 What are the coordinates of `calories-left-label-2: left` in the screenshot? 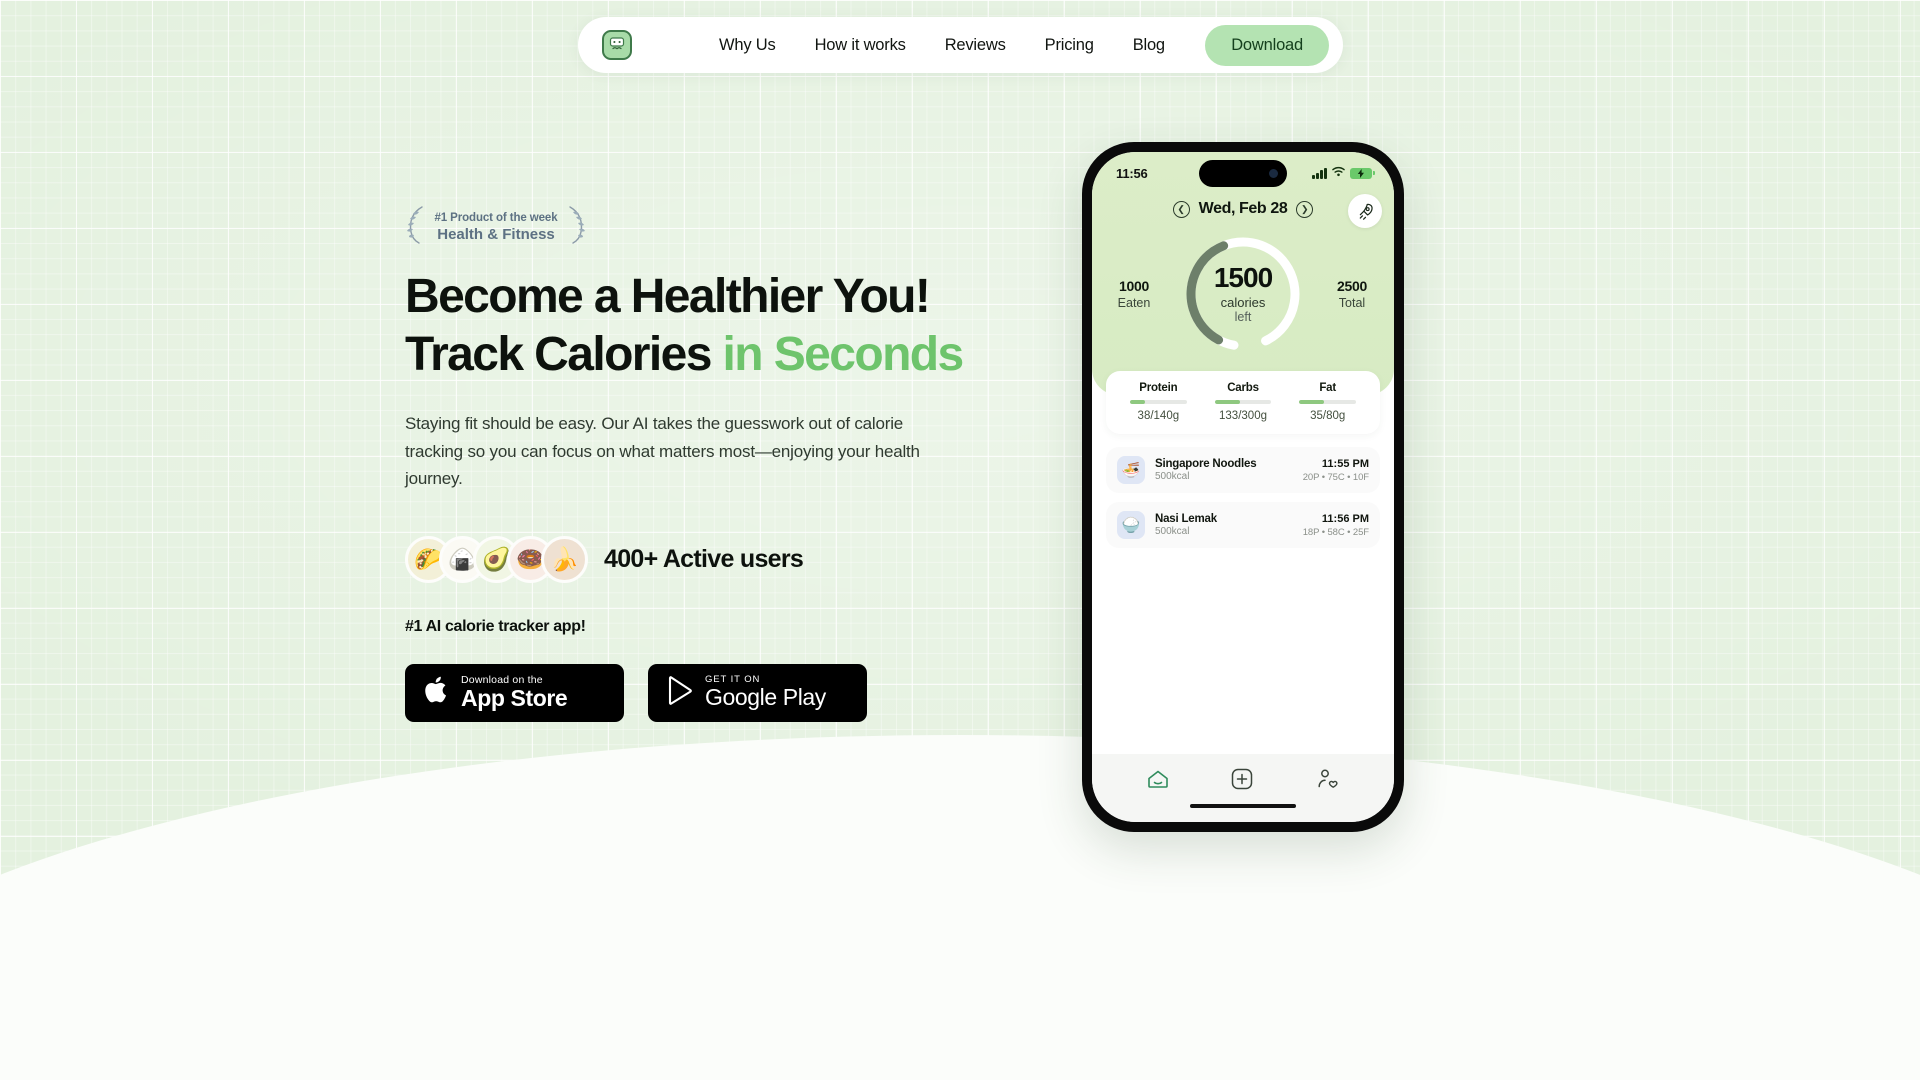 It's located at (1243, 316).